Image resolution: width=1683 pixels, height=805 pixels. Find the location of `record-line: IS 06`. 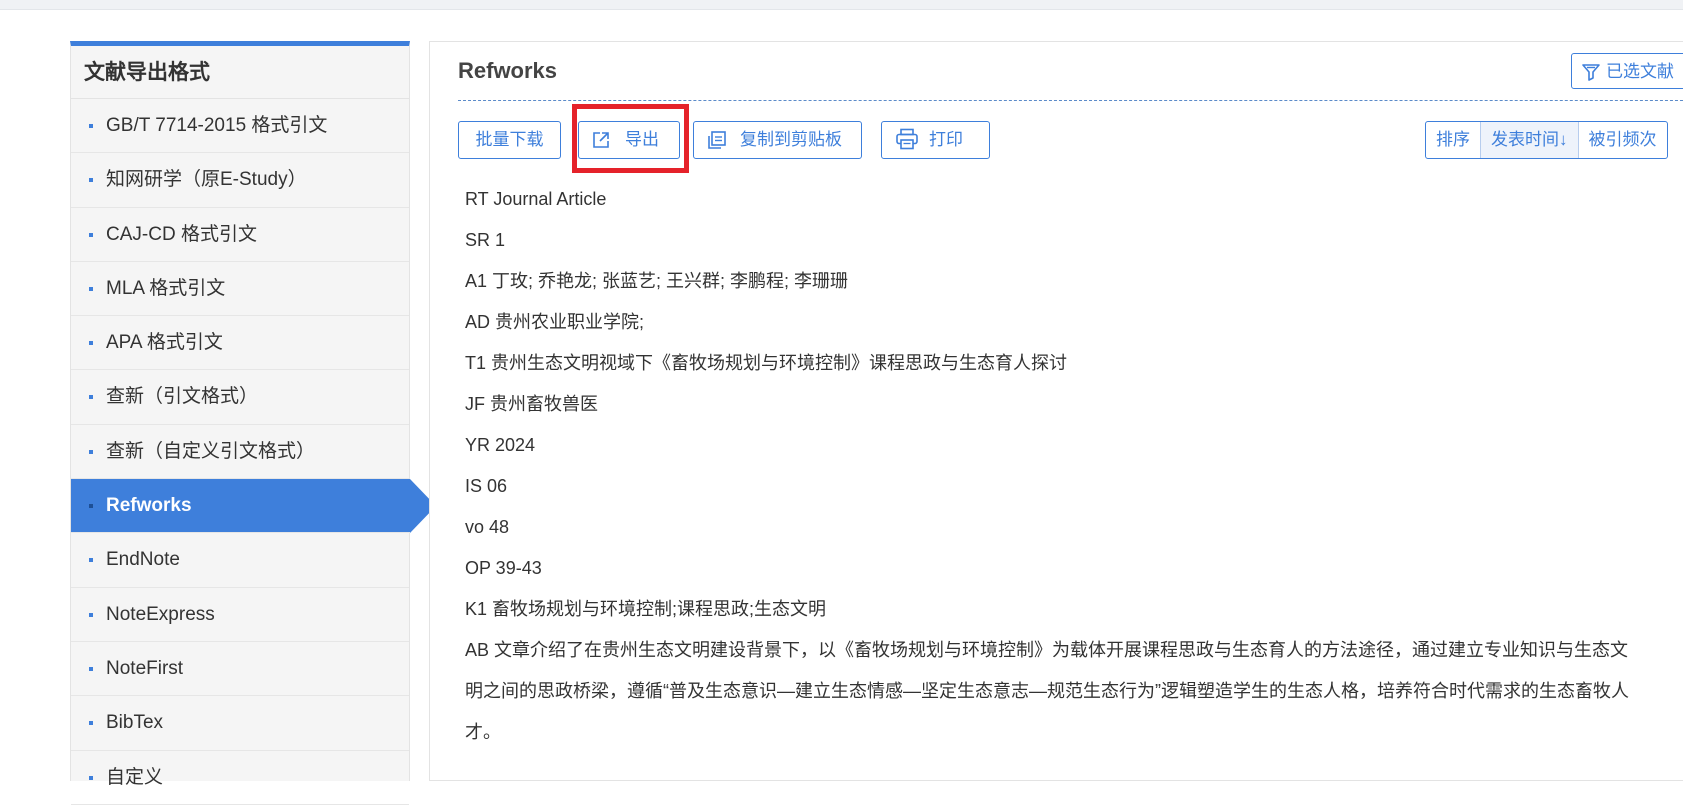

record-line: IS 06 is located at coordinates (486, 486).